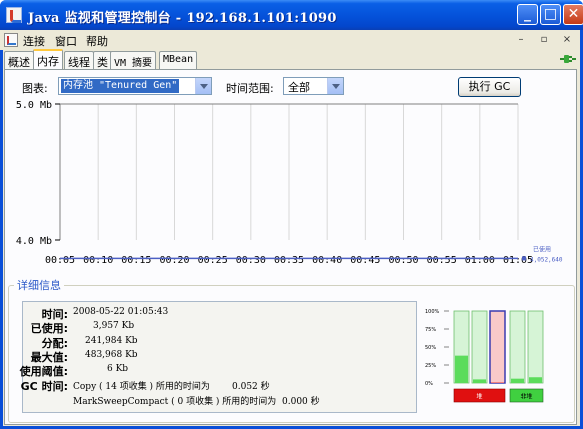 The image size is (583, 429). I want to click on nonheap-group-label: 非堆, so click(526, 397).